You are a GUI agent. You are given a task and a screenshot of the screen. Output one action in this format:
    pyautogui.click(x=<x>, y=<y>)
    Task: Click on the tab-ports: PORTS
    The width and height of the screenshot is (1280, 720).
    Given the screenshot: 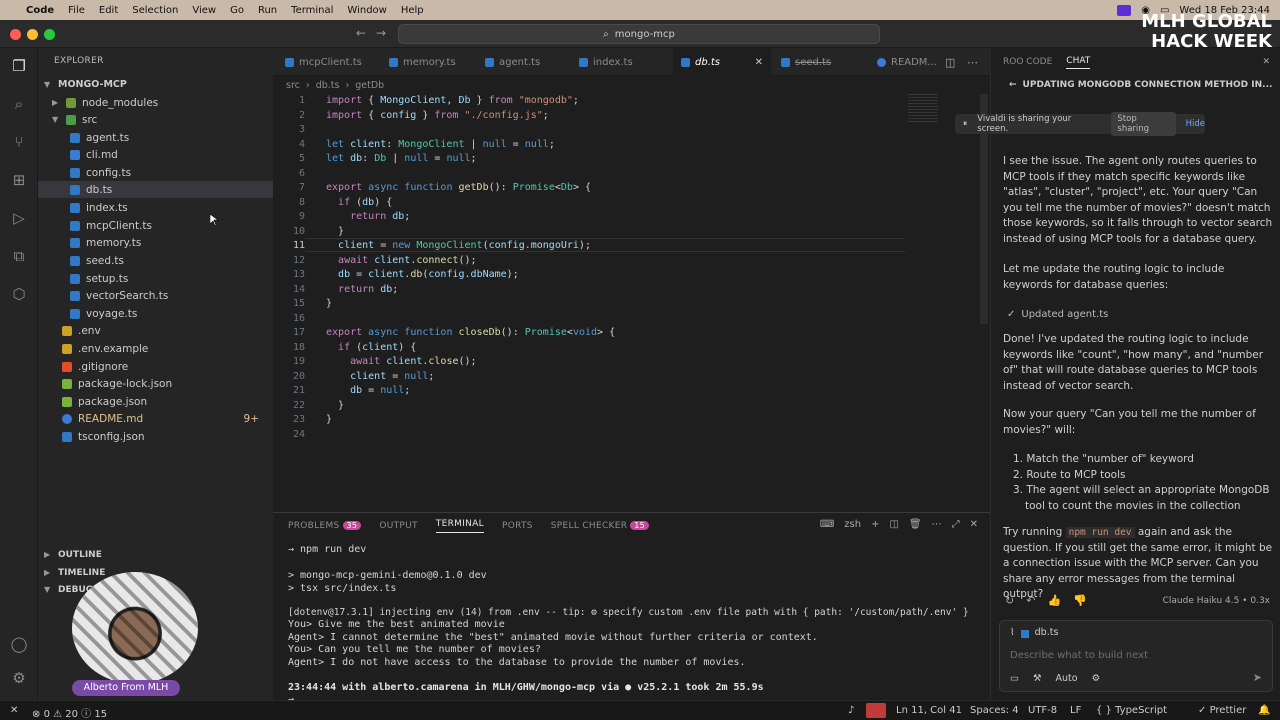 What is the action you would take?
    pyautogui.click(x=517, y=526)
    